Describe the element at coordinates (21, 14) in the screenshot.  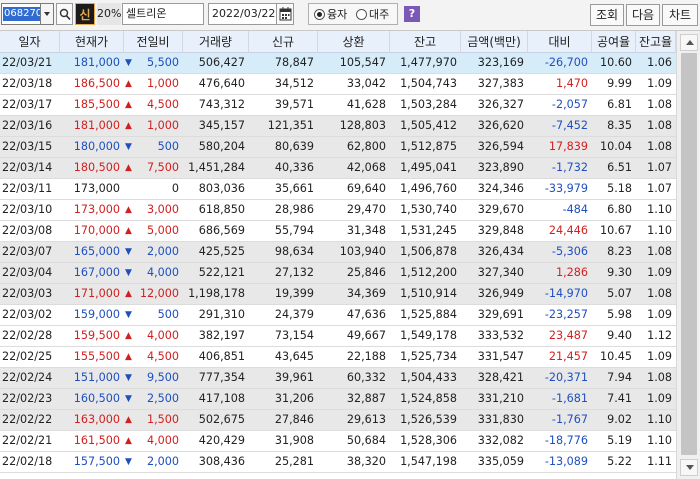
I see `stock-code-input: 068270` at that location.